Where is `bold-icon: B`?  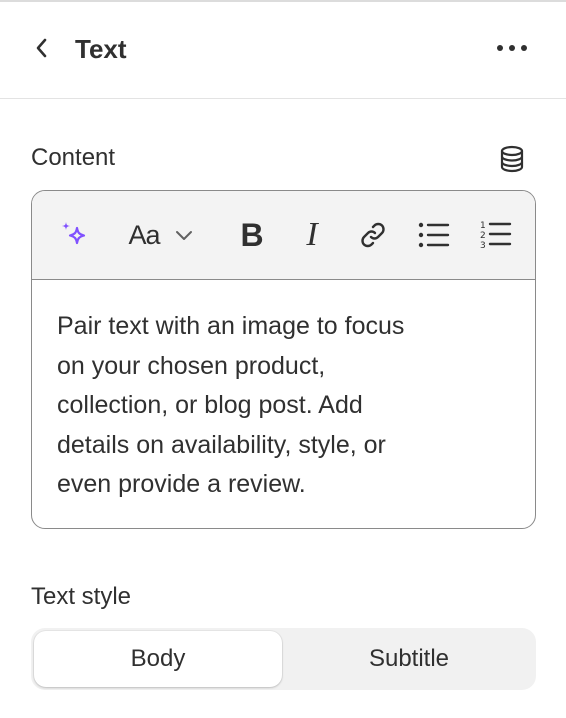 bold-icon: B is located at coordinates (252, 234).